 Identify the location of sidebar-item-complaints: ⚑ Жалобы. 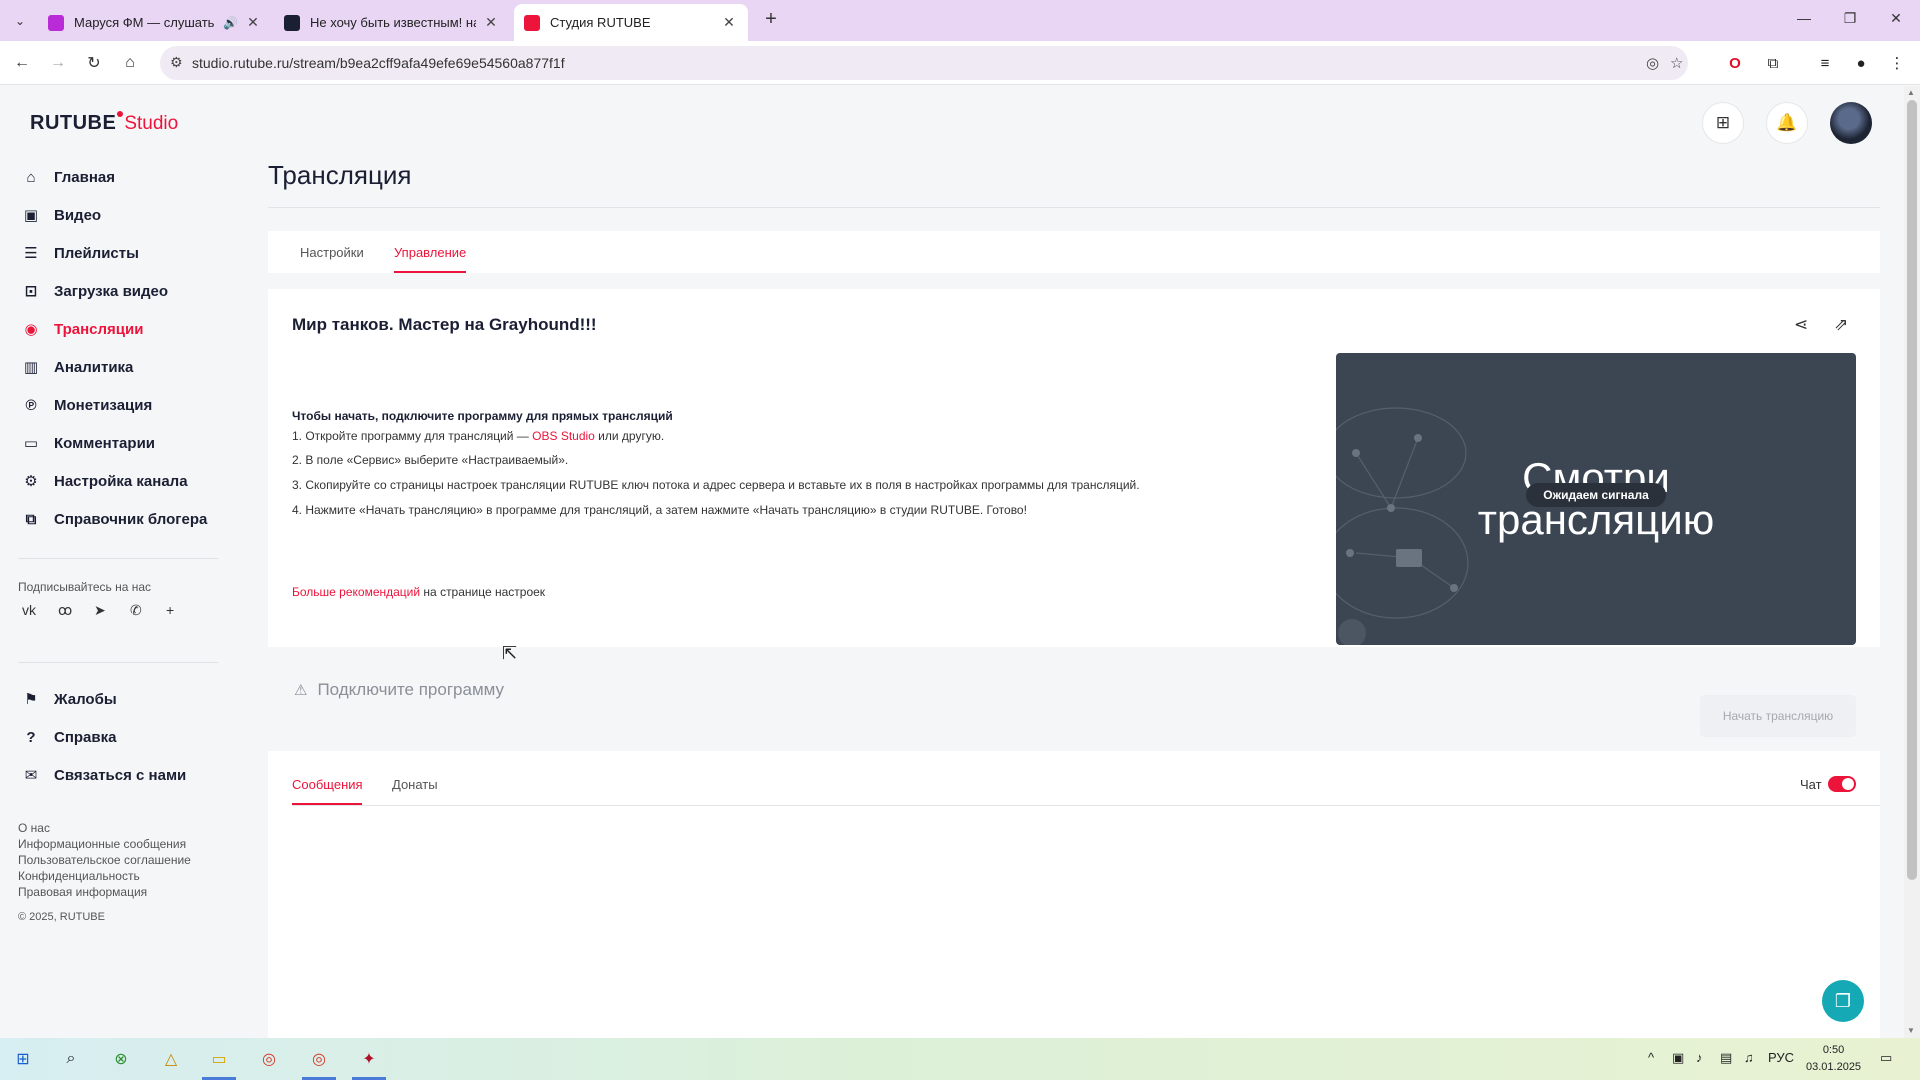
(120, 699).